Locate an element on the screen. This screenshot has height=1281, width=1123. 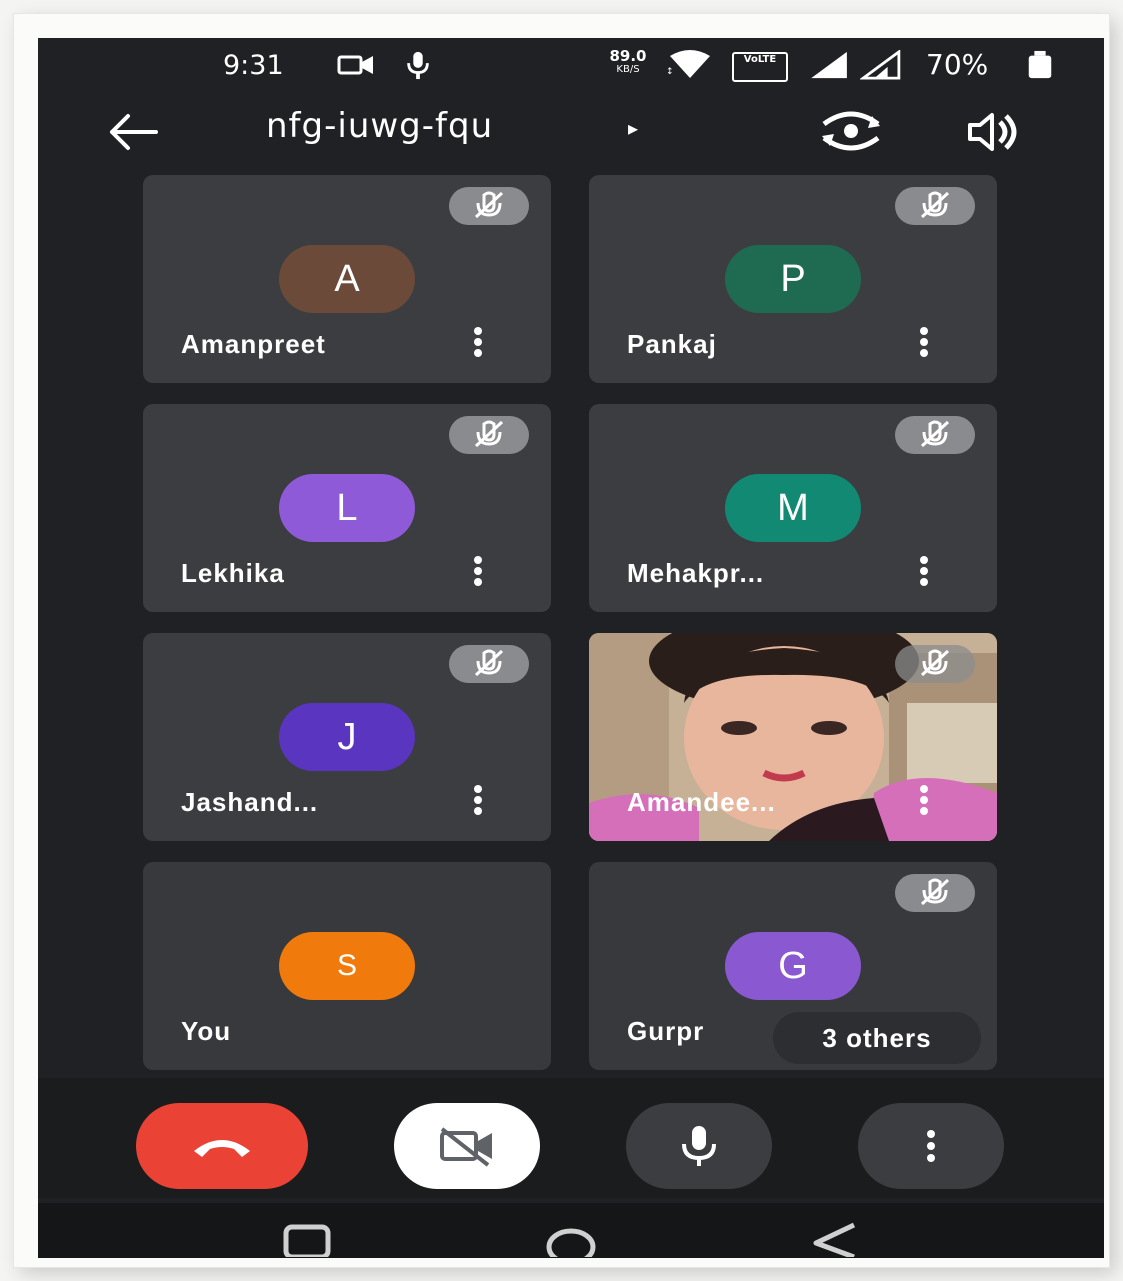
system-nav-bar is located at coordinates (571, 1230).